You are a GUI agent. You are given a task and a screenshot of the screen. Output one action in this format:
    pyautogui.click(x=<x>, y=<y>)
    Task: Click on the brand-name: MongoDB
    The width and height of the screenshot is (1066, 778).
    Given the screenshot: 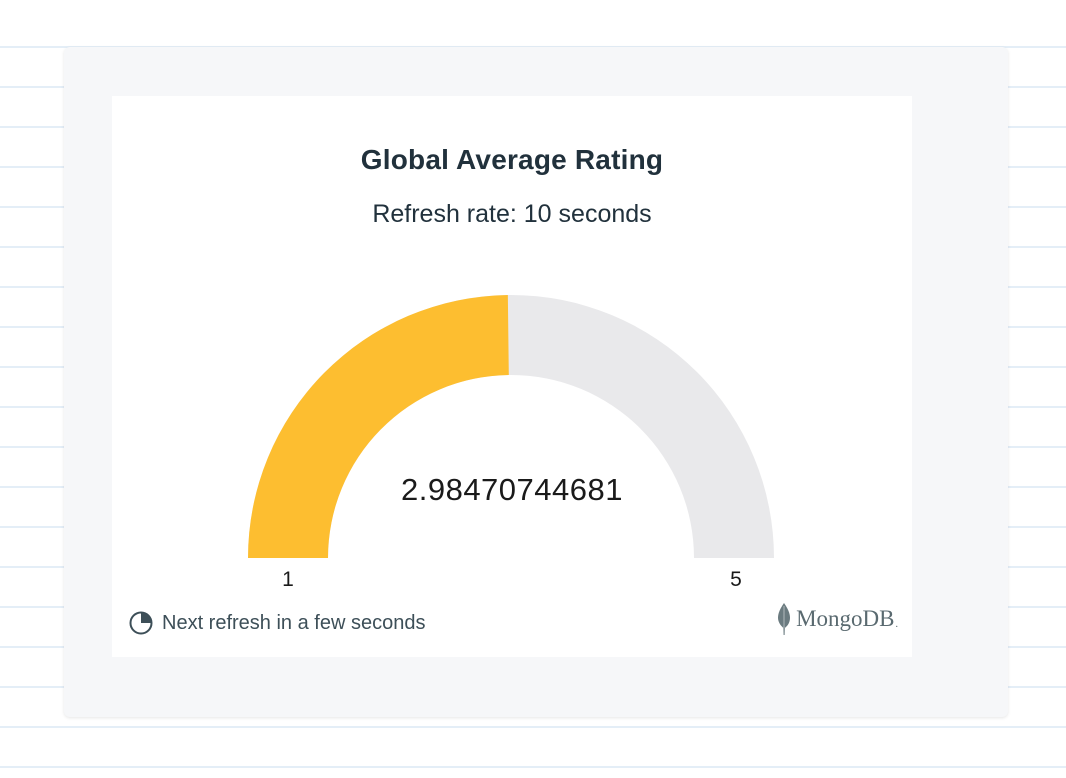 What is the action you would take?
    pyautogui.click(x=845, y=618)
    